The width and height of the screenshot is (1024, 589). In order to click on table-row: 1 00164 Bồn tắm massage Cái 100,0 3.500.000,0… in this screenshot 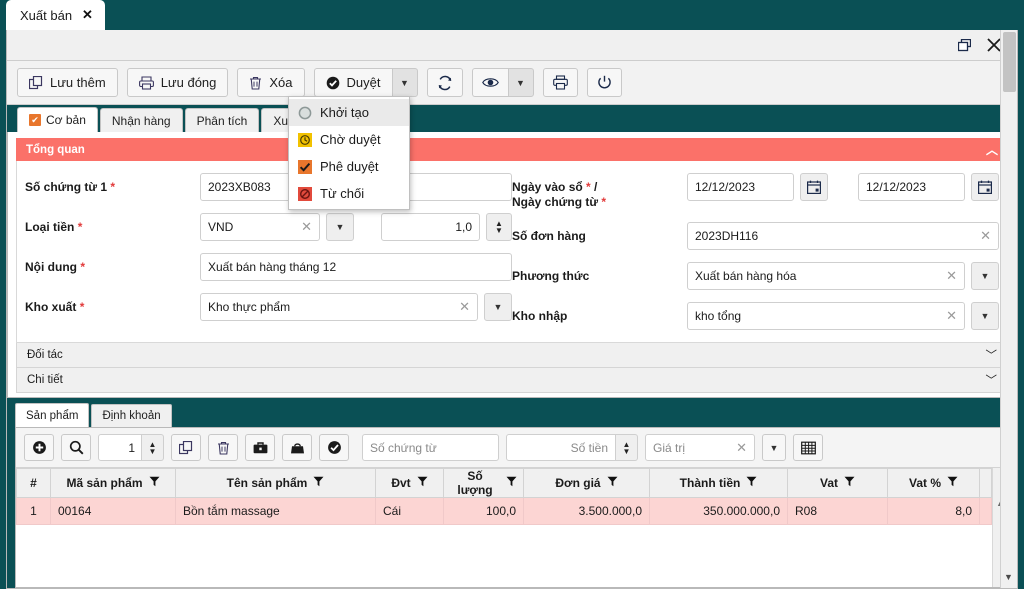, I will do `click(504, 511)`.